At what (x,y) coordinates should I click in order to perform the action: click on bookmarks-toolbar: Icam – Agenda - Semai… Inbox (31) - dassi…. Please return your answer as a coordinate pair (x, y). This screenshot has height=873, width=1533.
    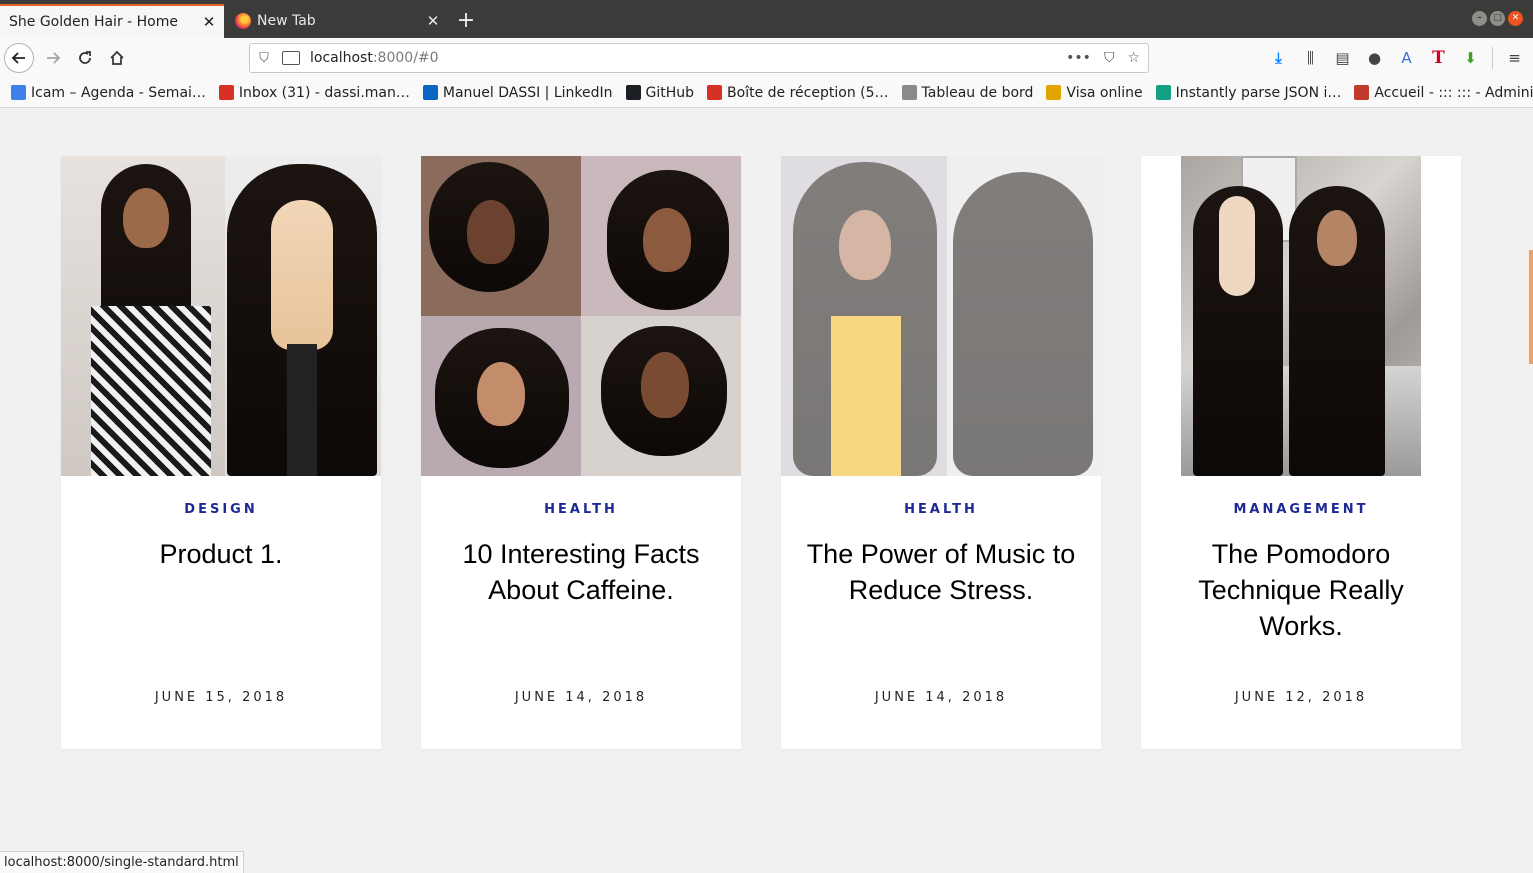
    Looking at the image, I should click on (766, 93).